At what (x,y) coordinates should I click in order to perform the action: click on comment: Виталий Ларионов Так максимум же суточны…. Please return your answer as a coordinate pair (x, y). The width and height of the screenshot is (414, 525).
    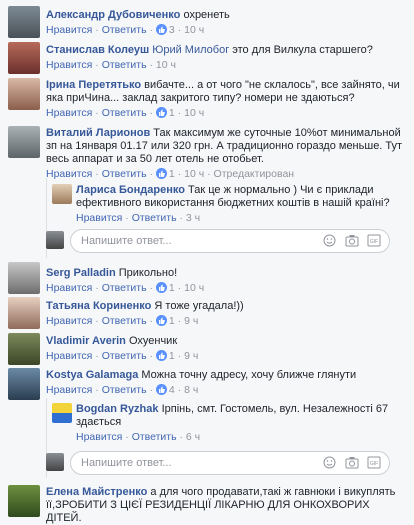
    Looking at the image, I should click on (224, 153).